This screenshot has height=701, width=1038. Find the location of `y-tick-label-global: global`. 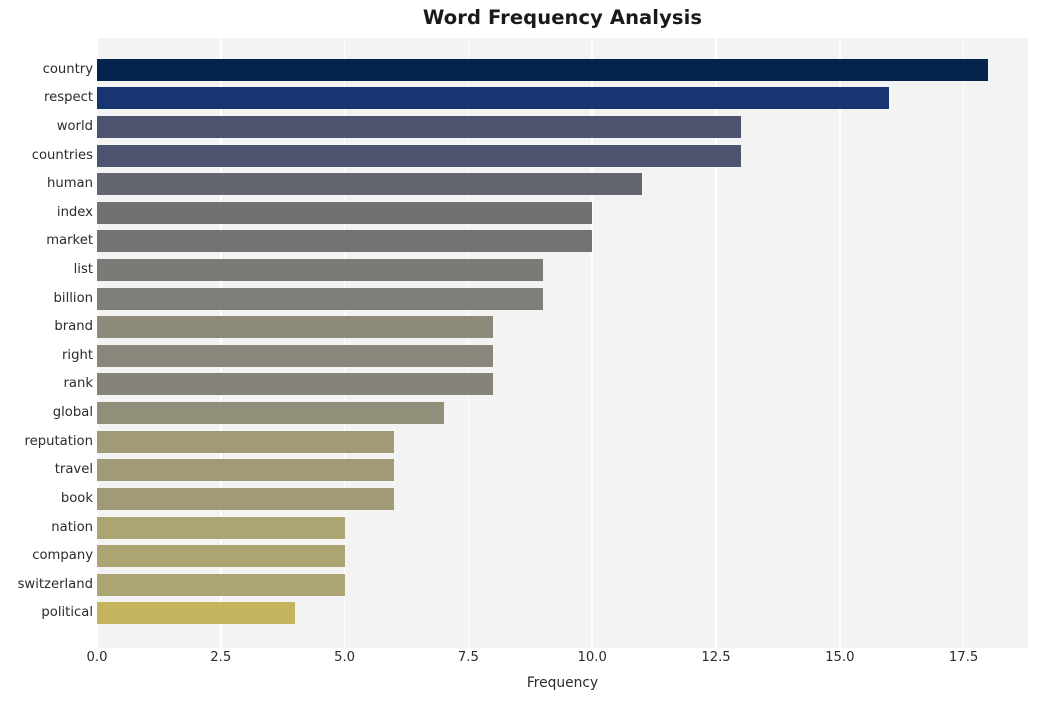

y-tick-label-global: global is located at coordinates (72, 413).